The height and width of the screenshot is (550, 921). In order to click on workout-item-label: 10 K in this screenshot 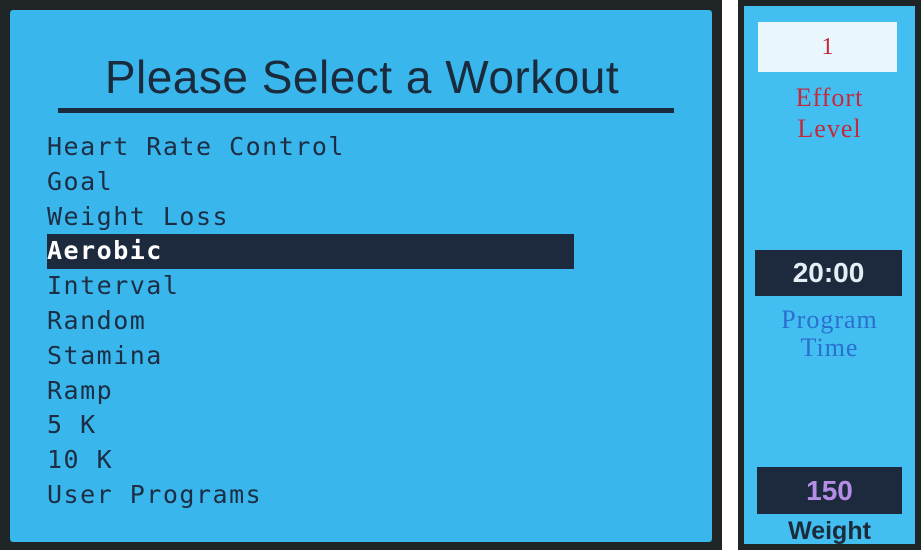, I will do `click(80, 460)`.